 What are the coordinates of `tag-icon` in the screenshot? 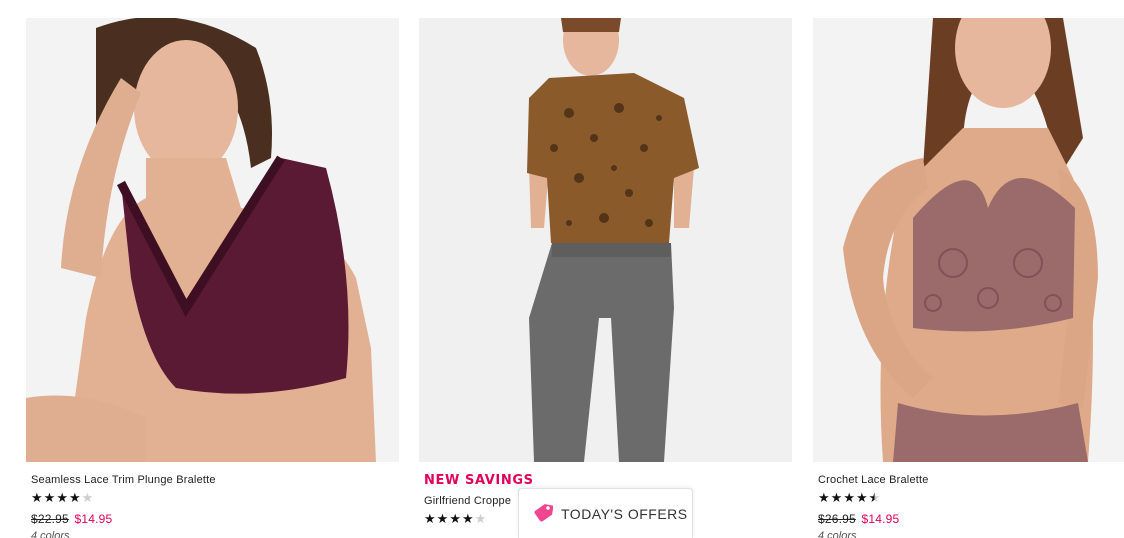 It's located at (543, 512).